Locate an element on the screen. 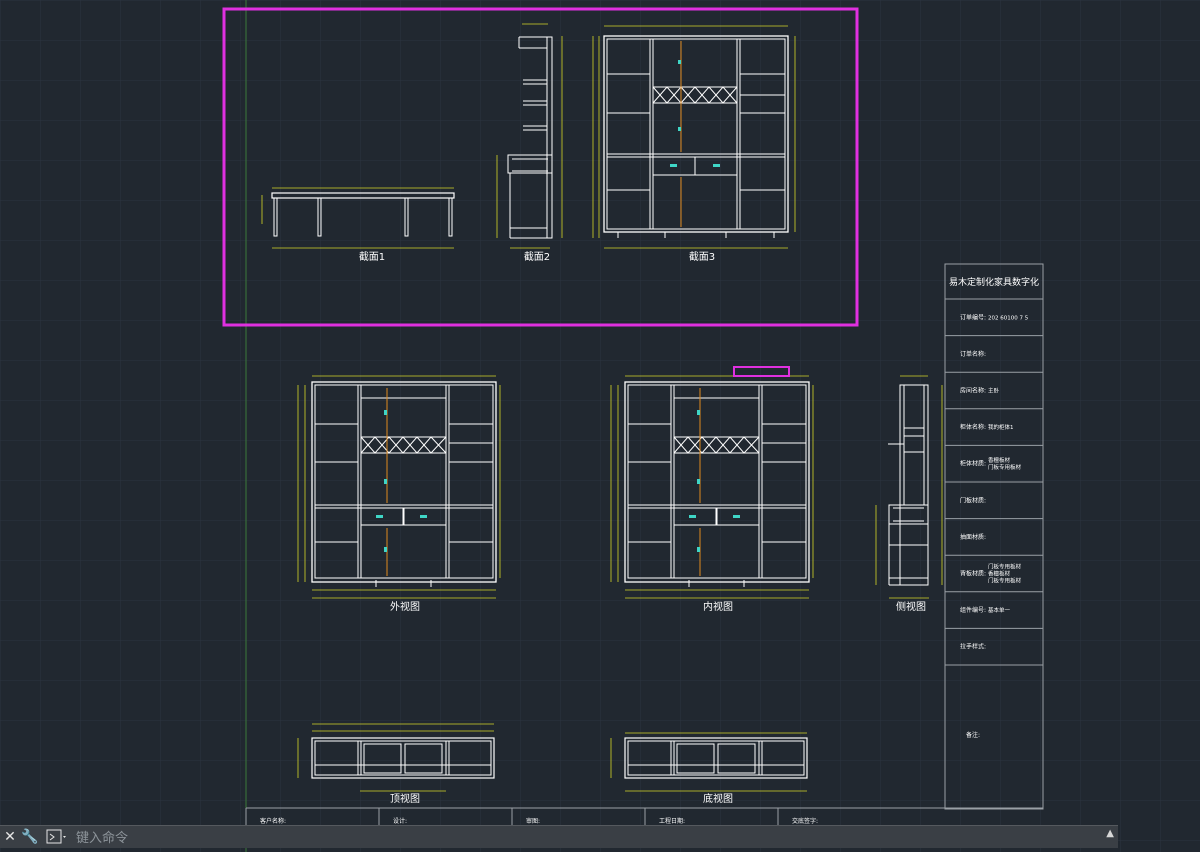  title-block-value: 基本单一 is located at coordinates (999, 610).